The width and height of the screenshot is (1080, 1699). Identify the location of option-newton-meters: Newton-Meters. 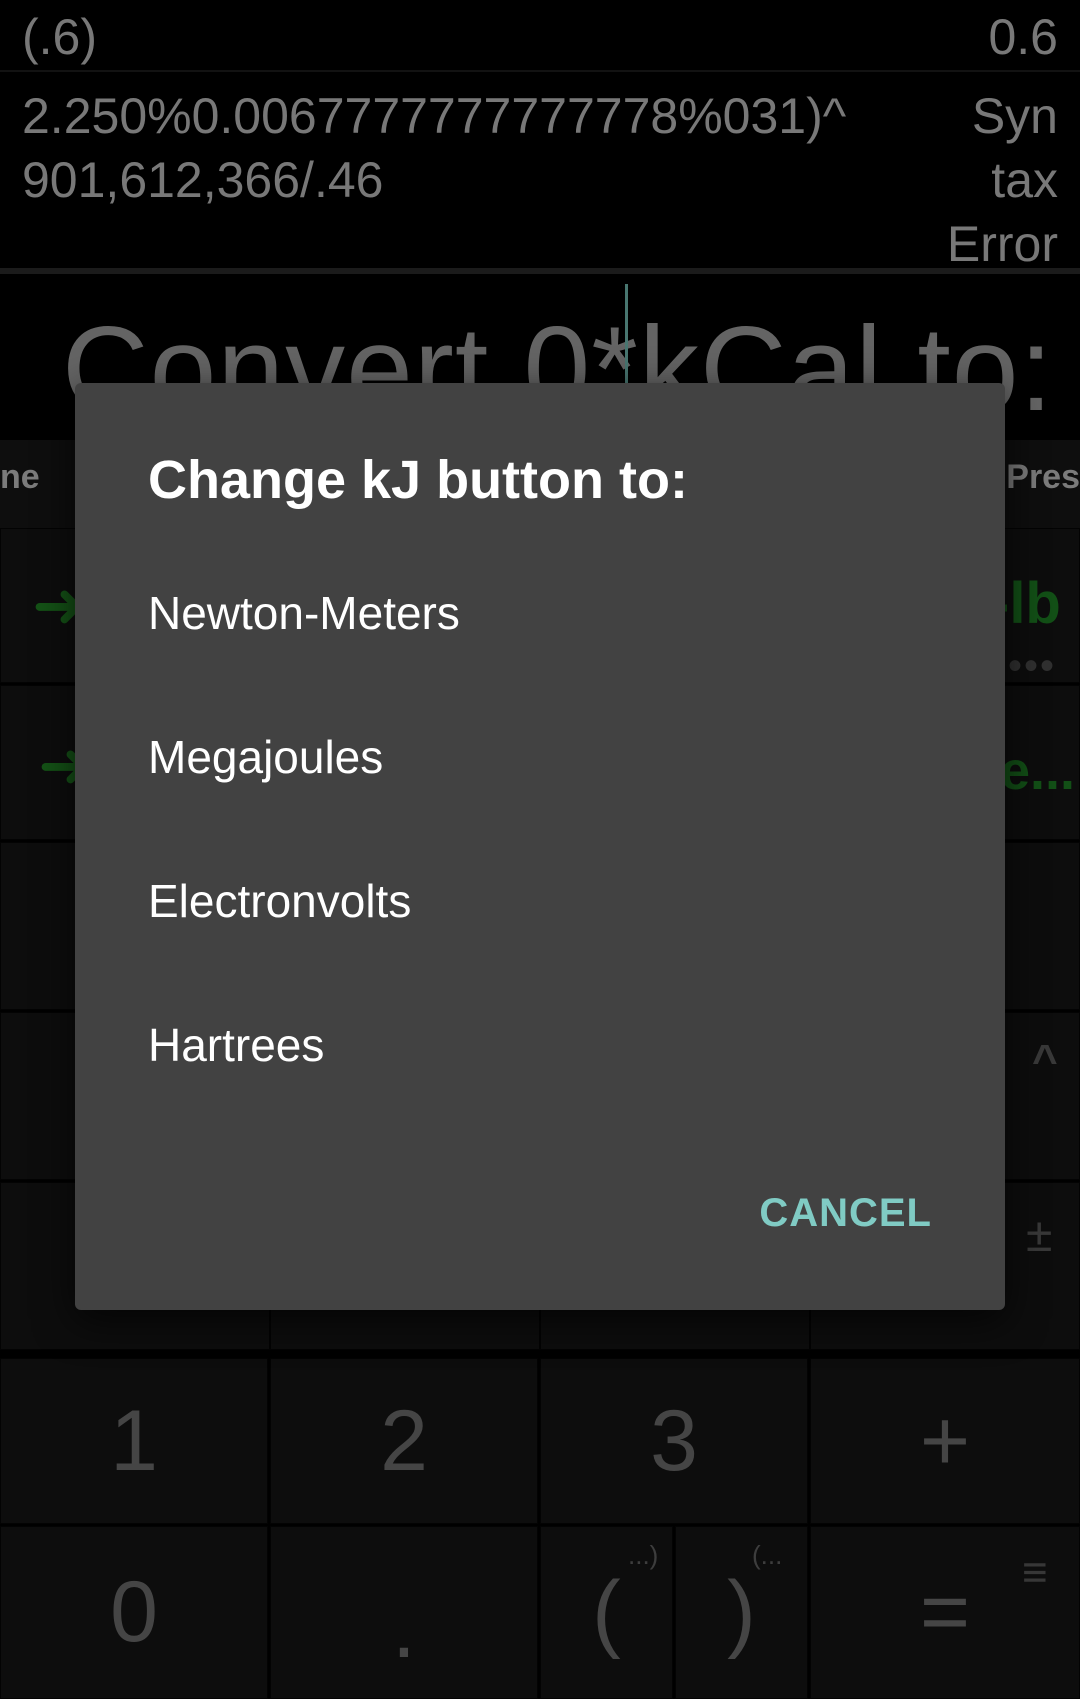
(540, 613).